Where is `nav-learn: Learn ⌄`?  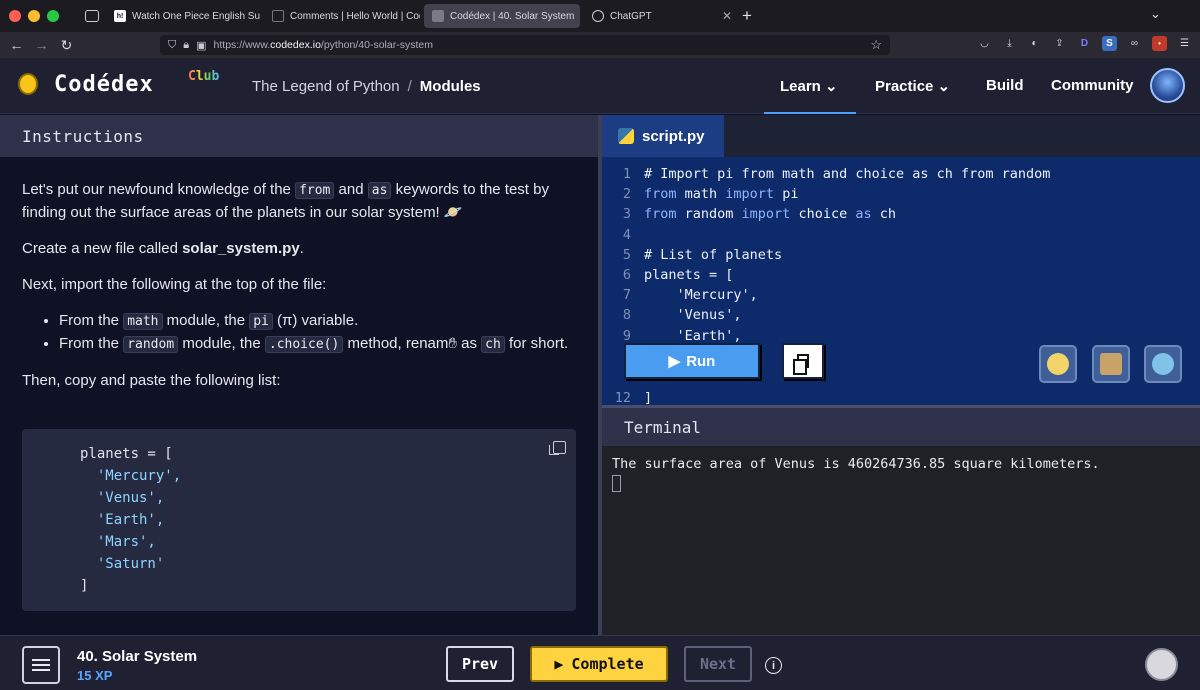 nav-learn: Learn ⌄ is located at coordinates (809, 86).